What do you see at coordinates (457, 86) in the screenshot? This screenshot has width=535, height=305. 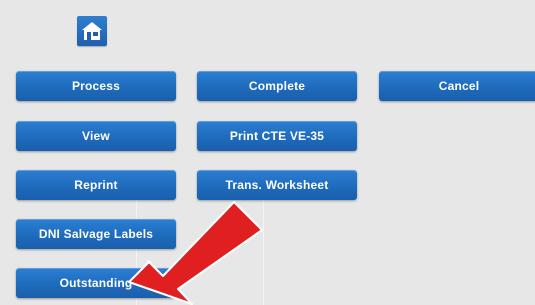 I see `cancel-button: Cancel` at bounding box center [457, 86].